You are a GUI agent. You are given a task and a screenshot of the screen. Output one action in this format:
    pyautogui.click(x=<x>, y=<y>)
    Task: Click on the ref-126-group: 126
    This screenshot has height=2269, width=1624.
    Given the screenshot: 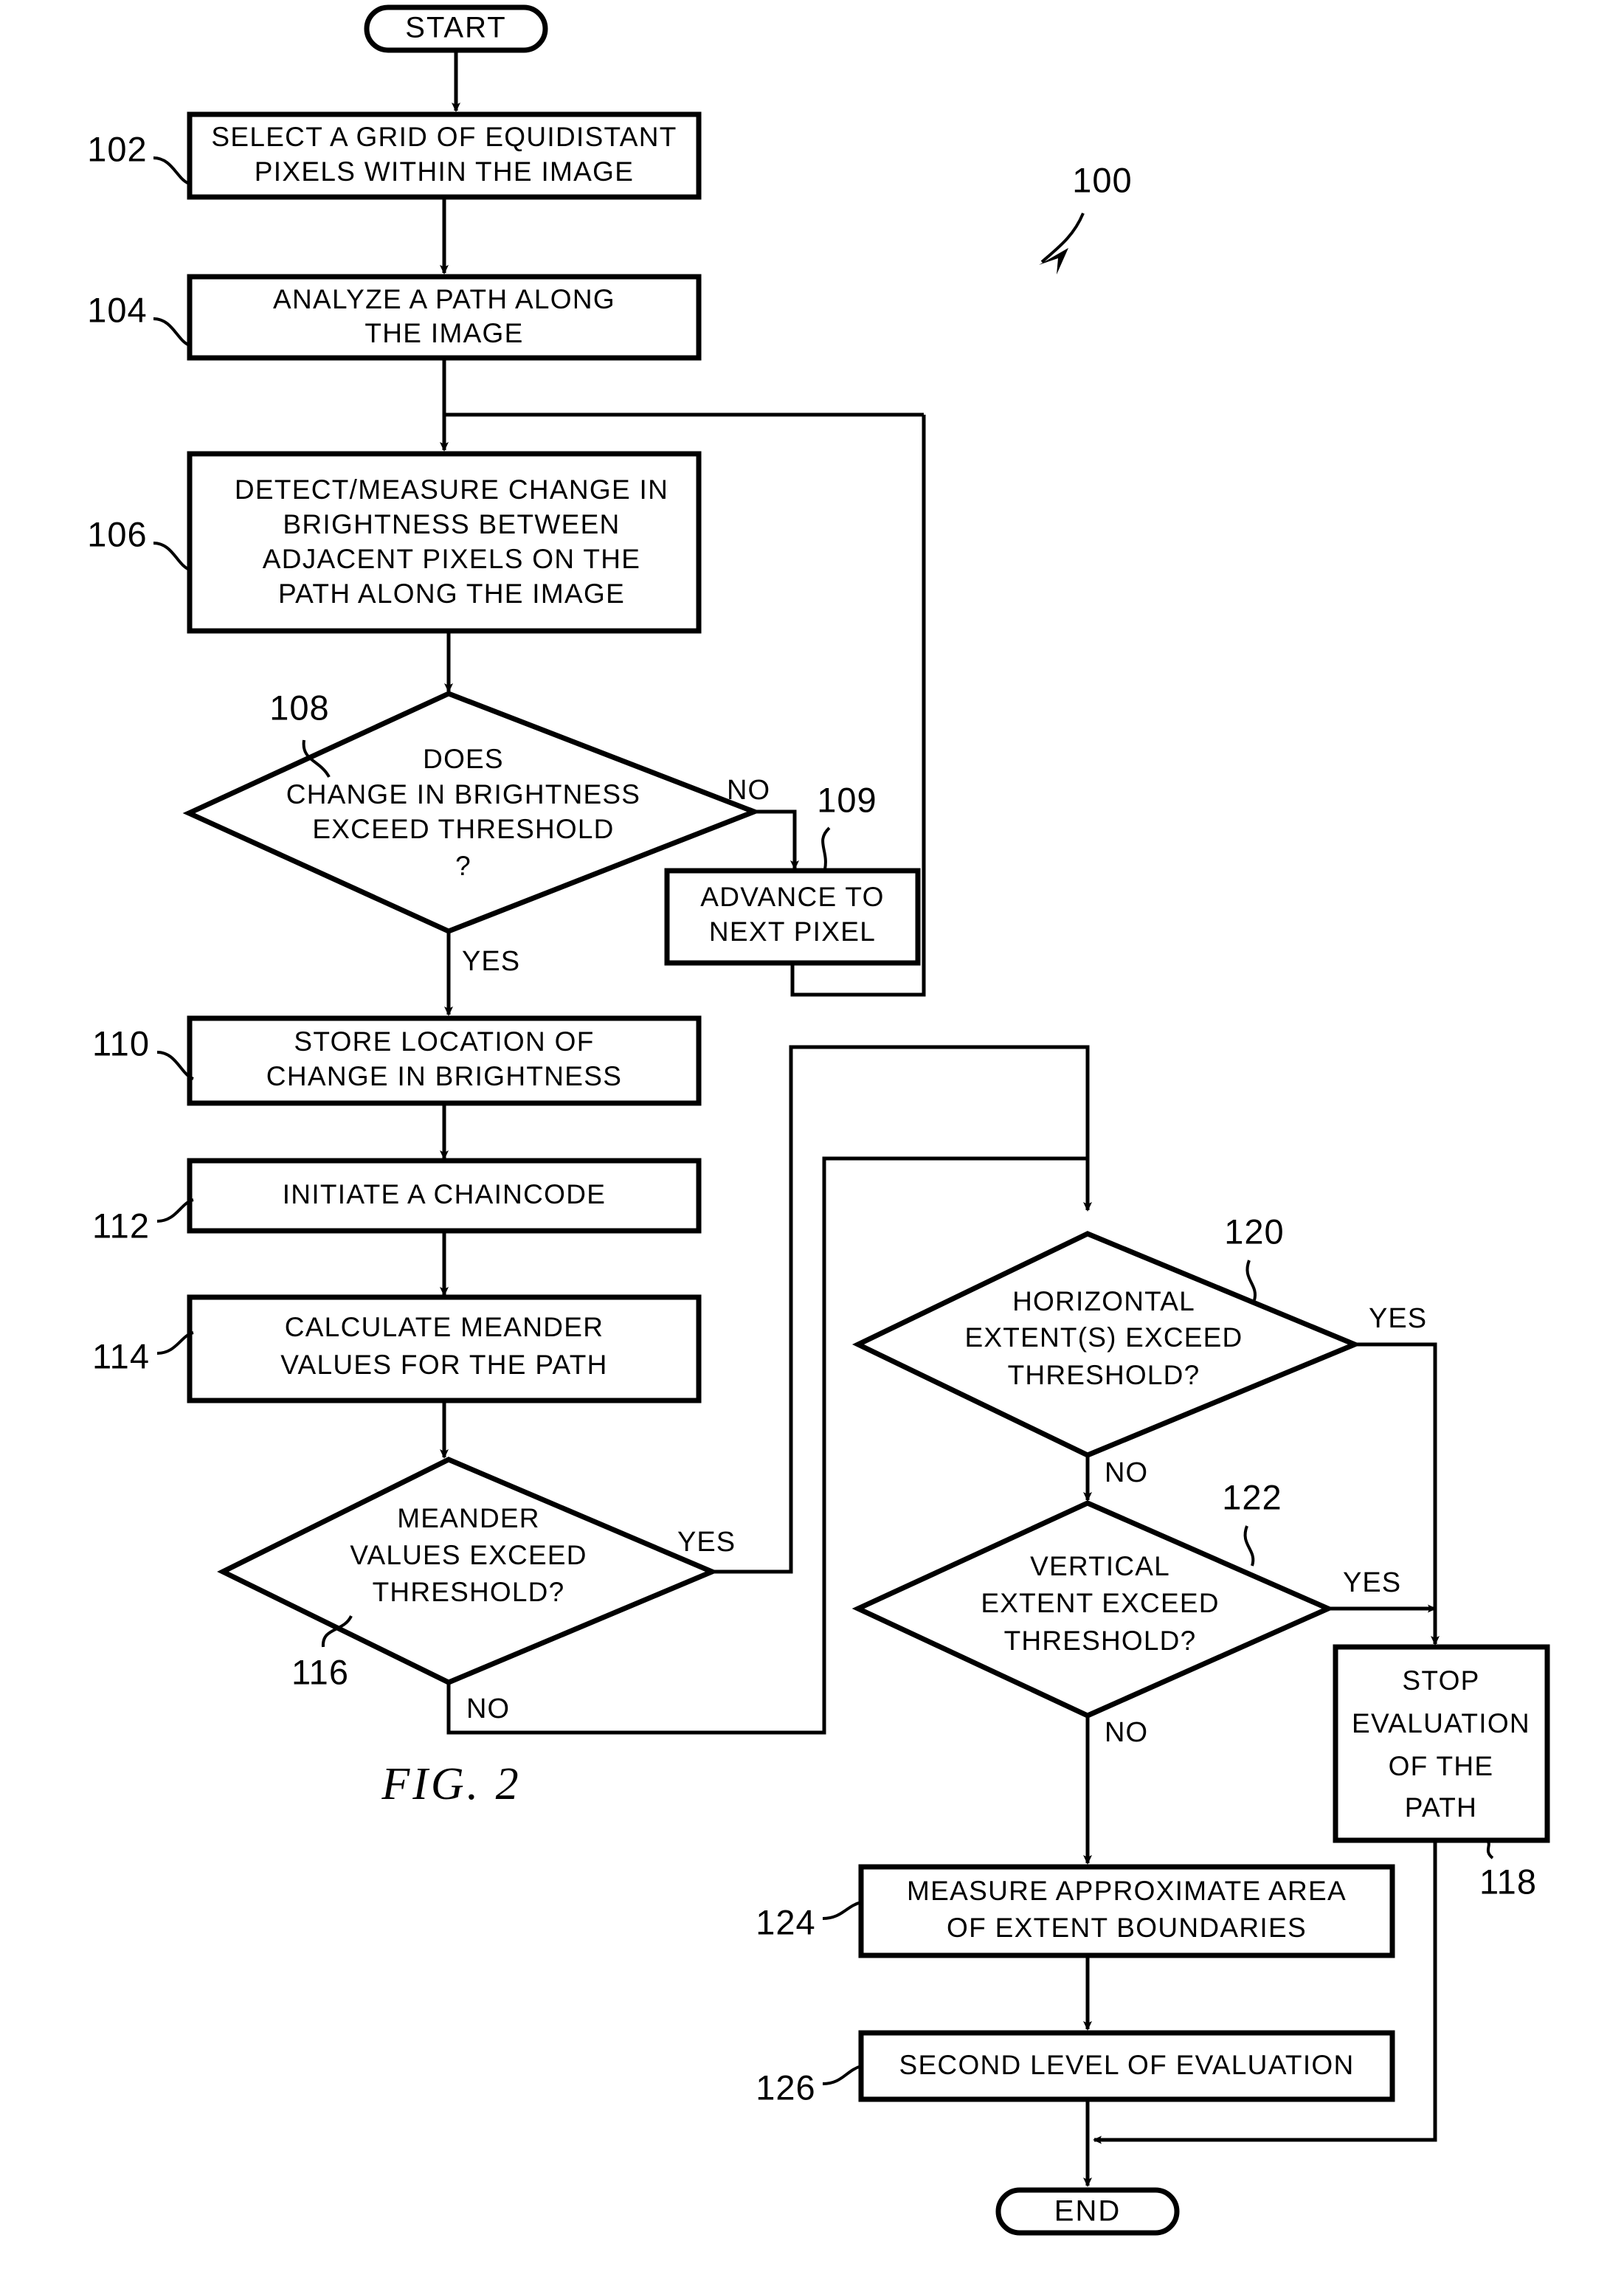 What is the action you would take?
    pyautogui.click(x=809, y=2086)
    